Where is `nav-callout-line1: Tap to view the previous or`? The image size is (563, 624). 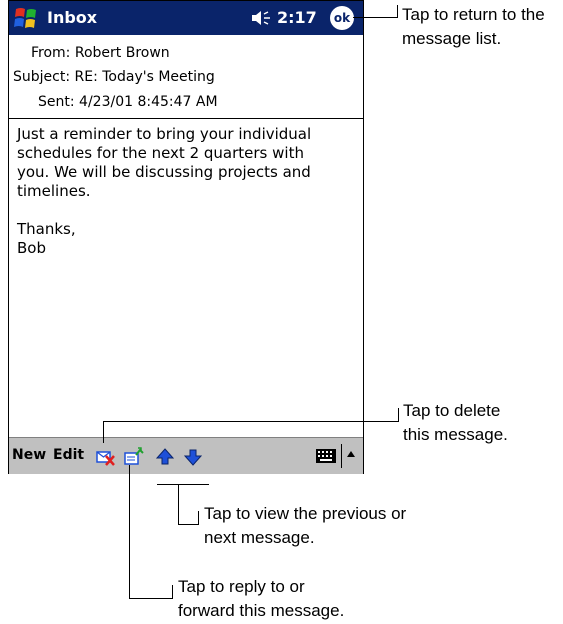
nav-callout-line1: Tap to view the previous or is located at coordinates (305, 513).